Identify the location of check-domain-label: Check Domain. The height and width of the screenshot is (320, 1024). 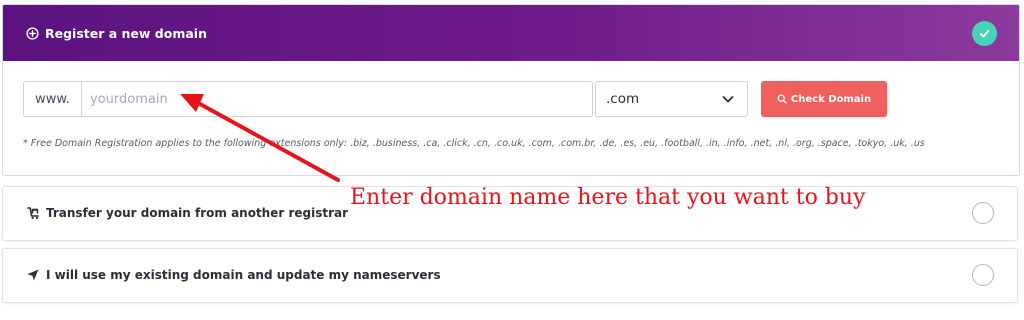
(831, 99).